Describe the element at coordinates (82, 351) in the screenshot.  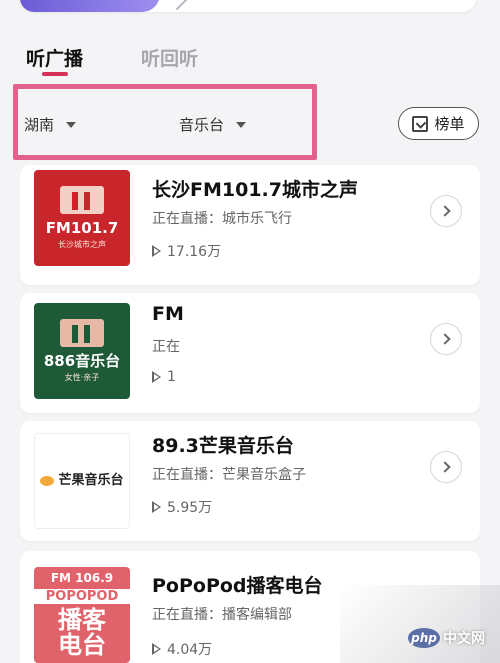
I see `station-logo: 886音乐台 女性·亲子` at that location.